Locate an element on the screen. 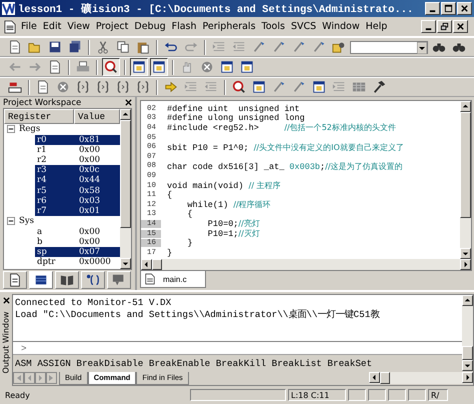 This screenshot has width=474, height=404. register-row: r5 0x58 is located at coordinates (77, 190).